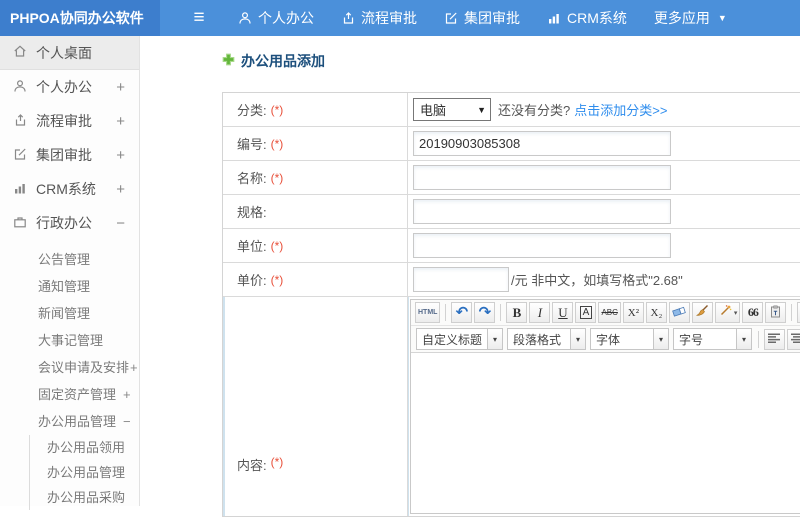  Describe the element at coordinates (433, 110) in the screenshot. I see `category-selected-value: 电脑` at that location.